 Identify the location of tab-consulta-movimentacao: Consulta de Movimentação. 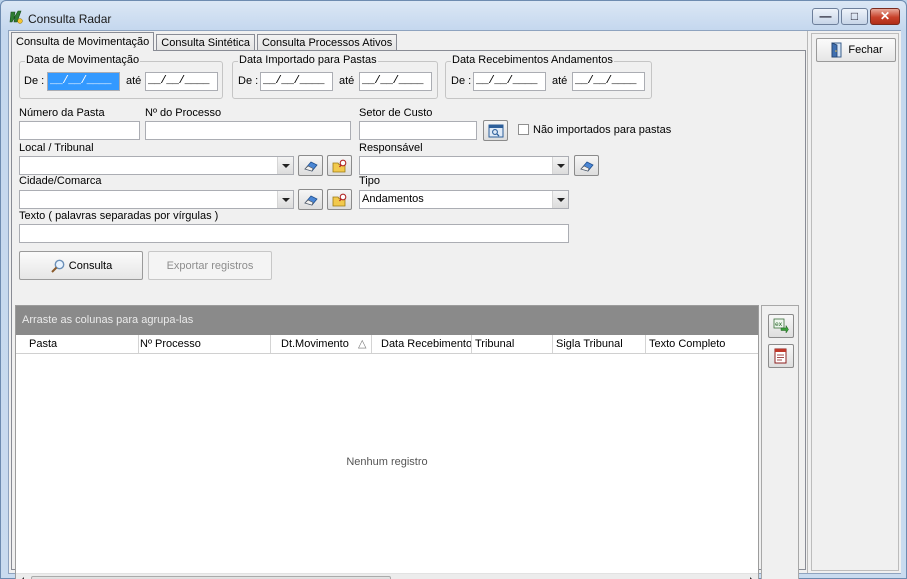
(83, 41).